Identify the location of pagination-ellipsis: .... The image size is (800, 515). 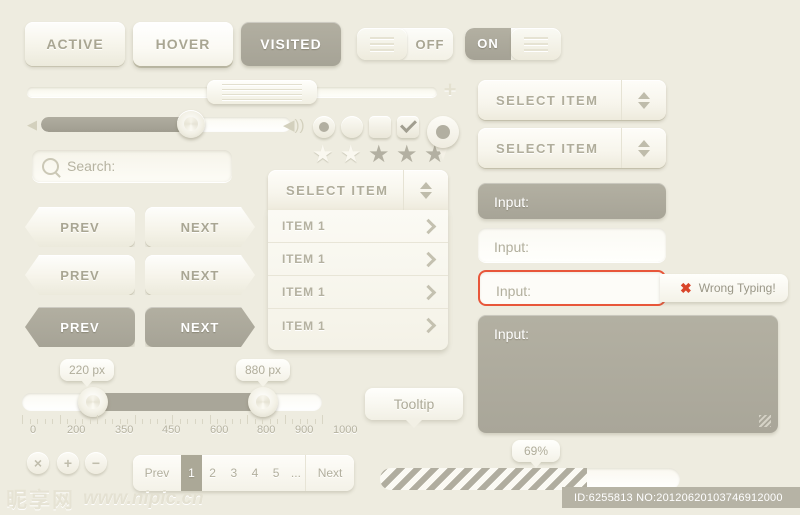
(296, 473).